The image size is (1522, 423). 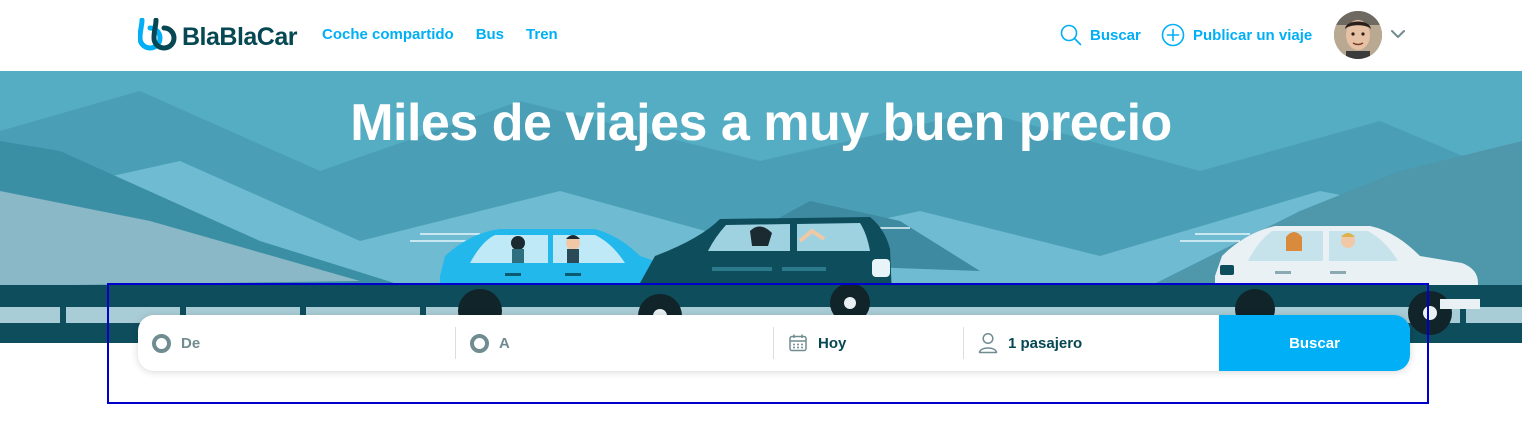 What do you see at coordinates (191, 343) in the screenshot?
I see `from-placeholder: De` at bounding box center [191, 343].